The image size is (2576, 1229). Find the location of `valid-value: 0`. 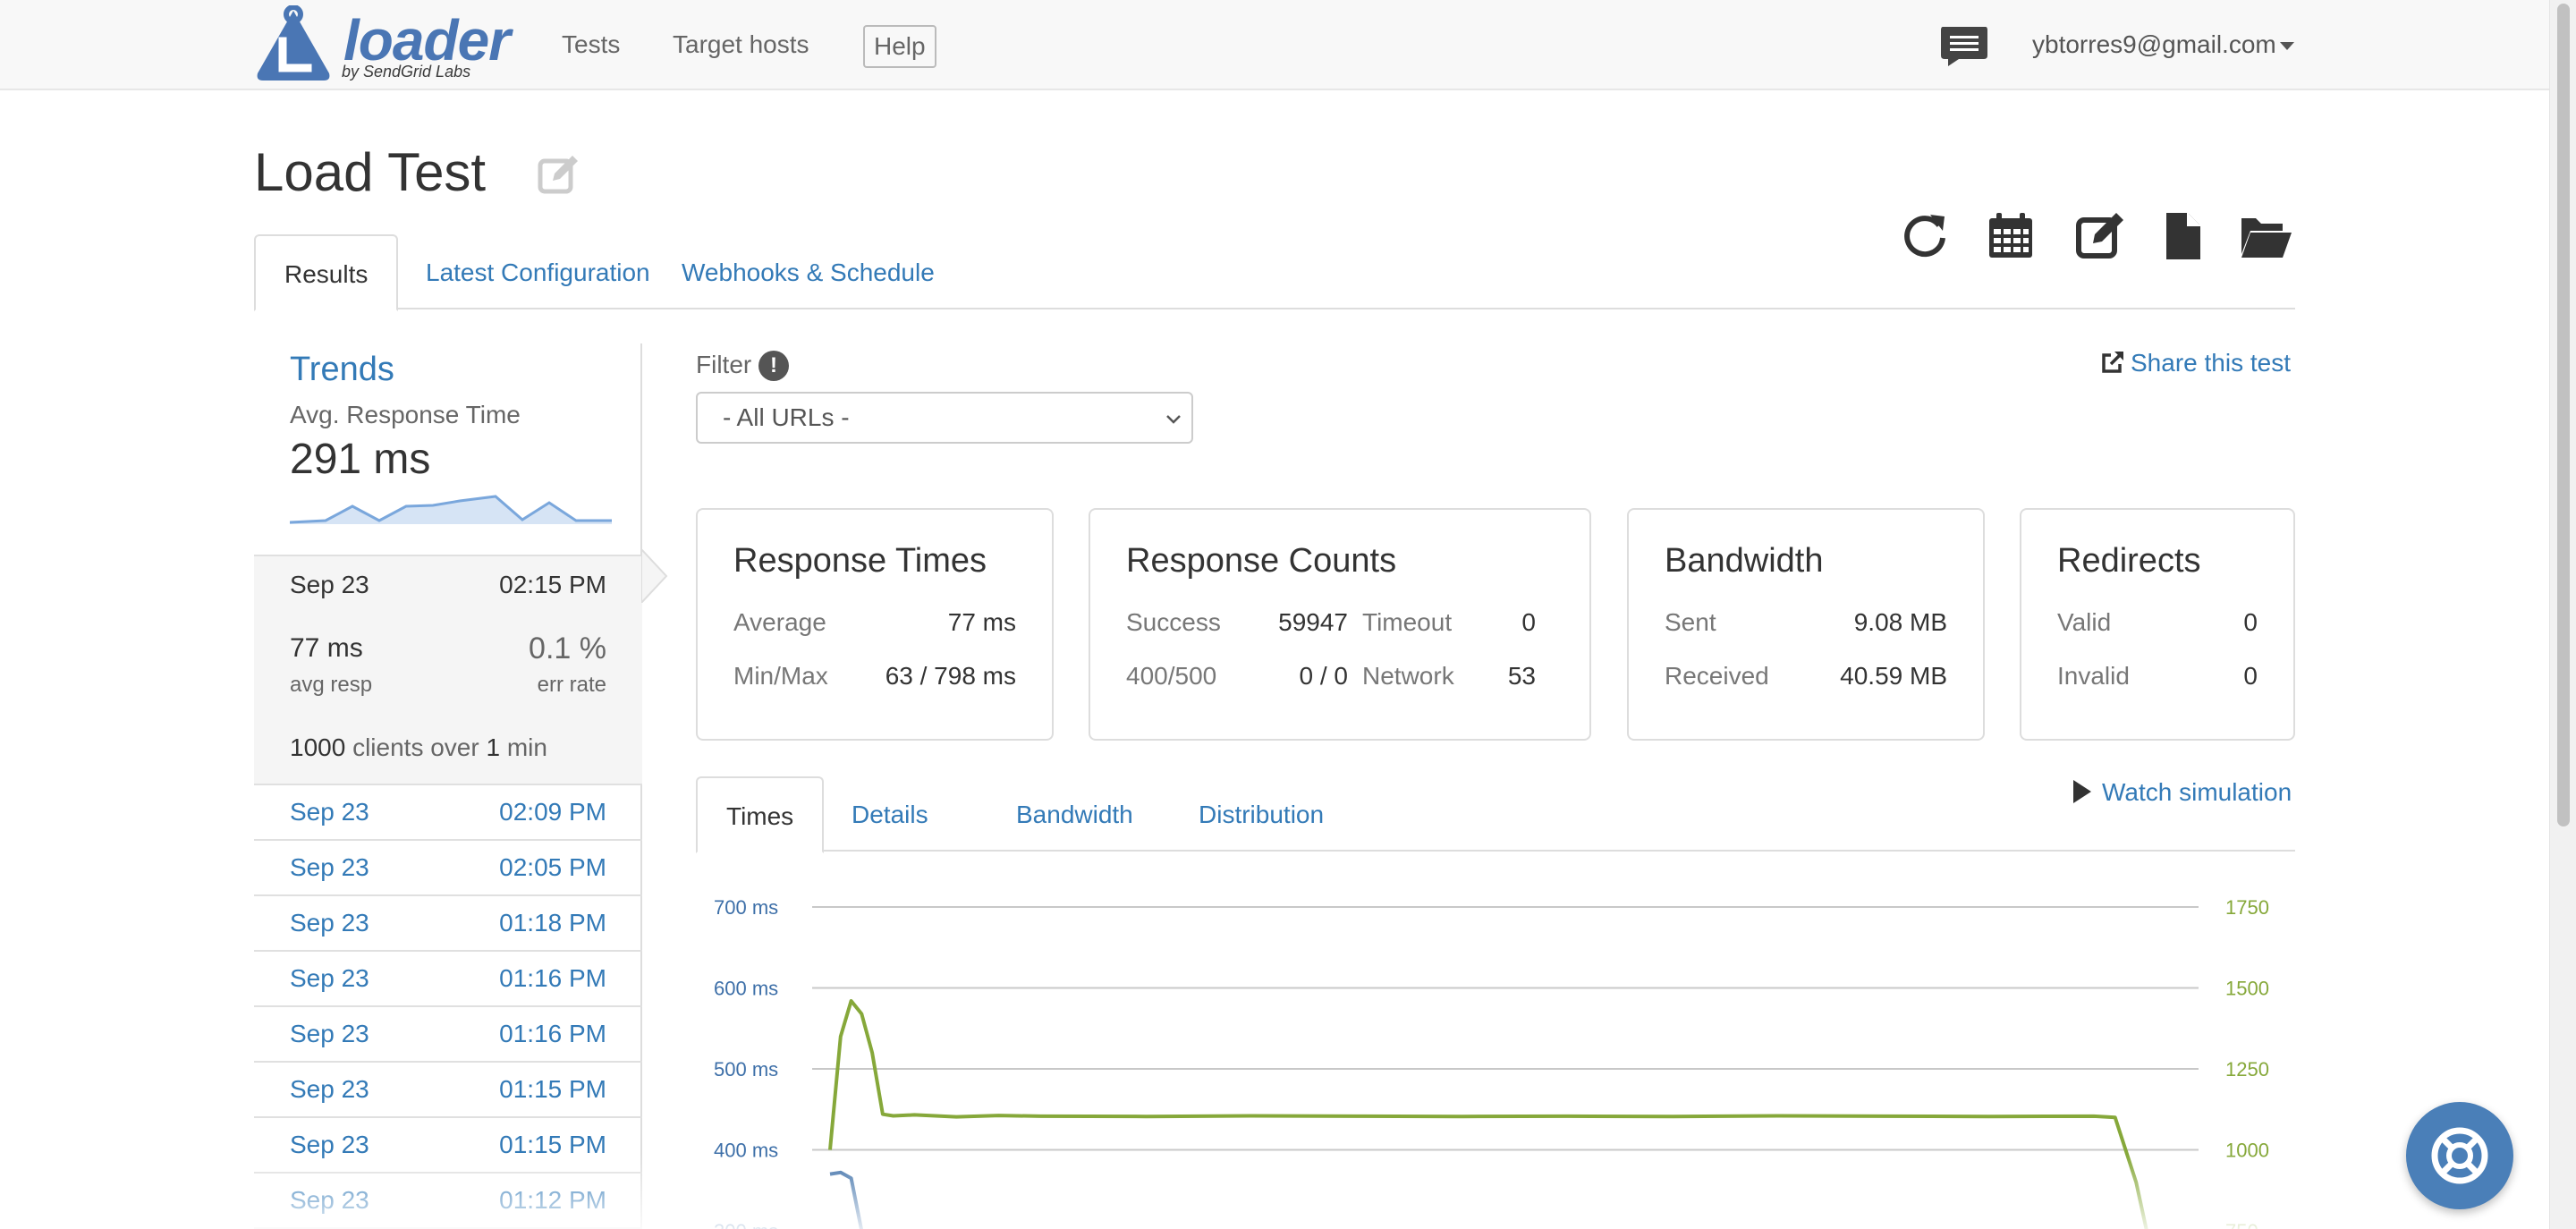

valid-value: 0 is located at coordinates (2250, 622).